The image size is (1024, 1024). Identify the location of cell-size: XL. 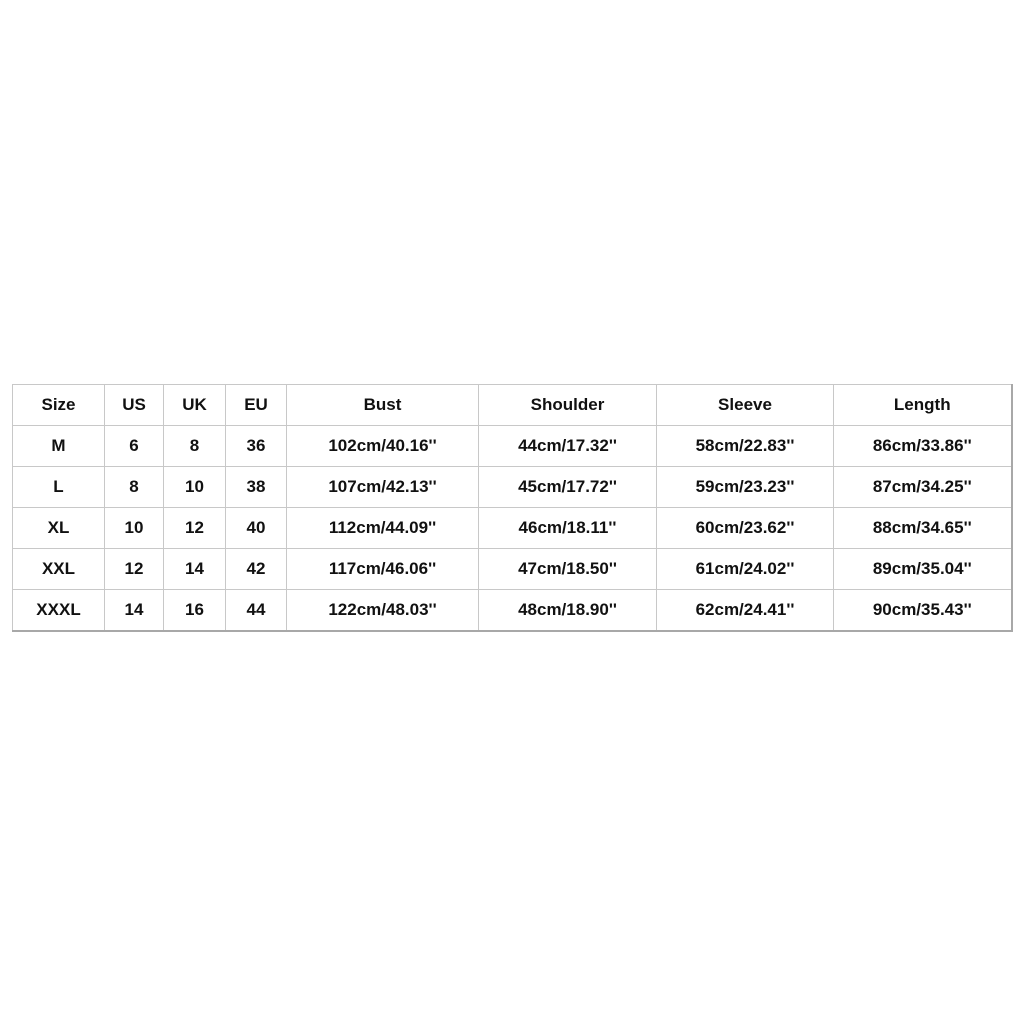
(58, 528).